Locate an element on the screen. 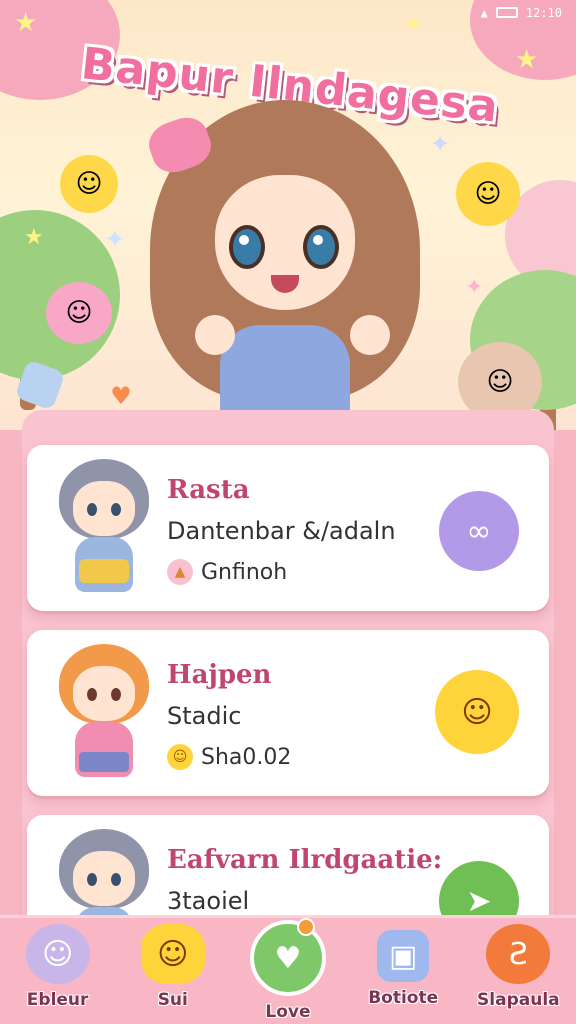 This screenshot has height=1024, width=576. pink-creature-icon: ☺ is located at coordinates (79, 313).